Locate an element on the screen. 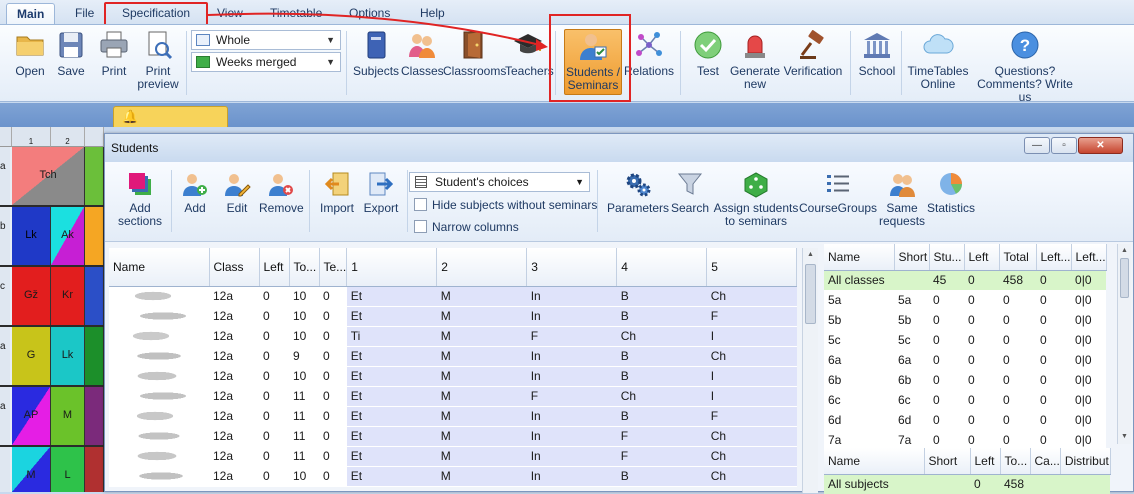  column-header-name: Name is located at coordinates (874, 461).